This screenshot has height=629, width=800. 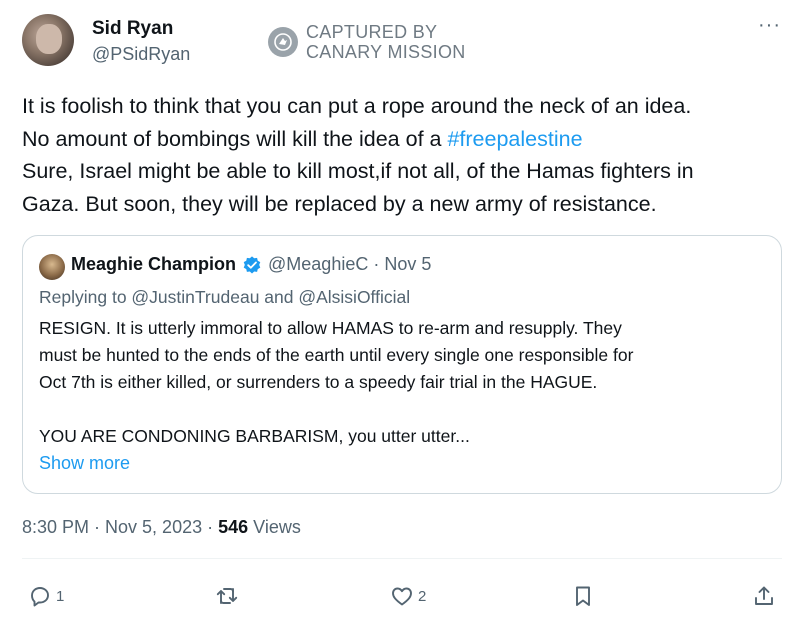 What do you see at coordinates (132, 29) in the screenshot?
I see `author-name: Sid Ryan` at bounding box center [132, 29].